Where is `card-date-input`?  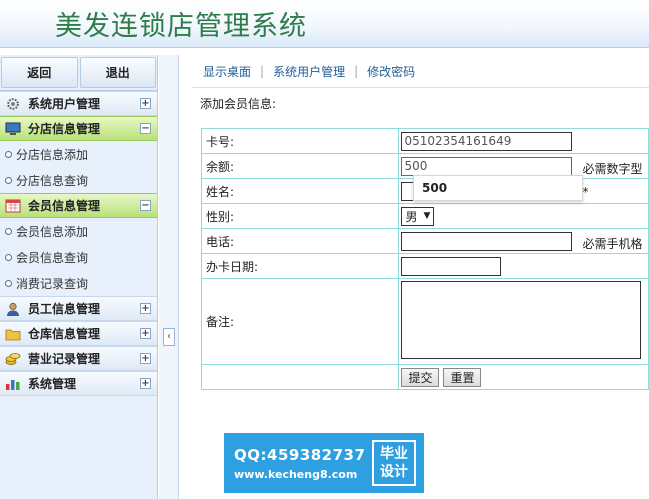
card-date-input is located at coordinates (451, 266).